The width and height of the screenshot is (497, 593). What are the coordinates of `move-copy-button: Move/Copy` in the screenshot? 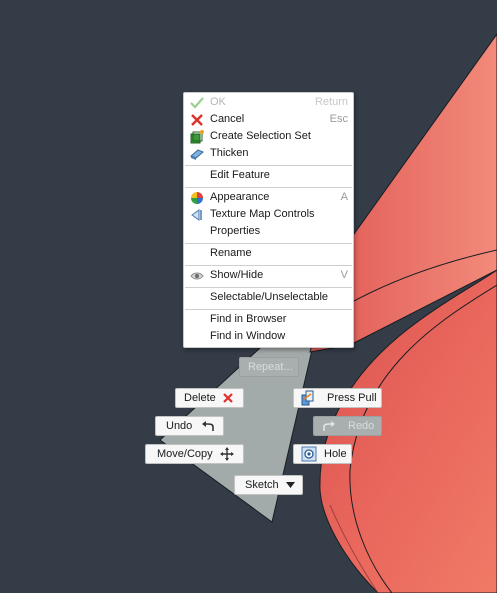 It's located at (194, 454).